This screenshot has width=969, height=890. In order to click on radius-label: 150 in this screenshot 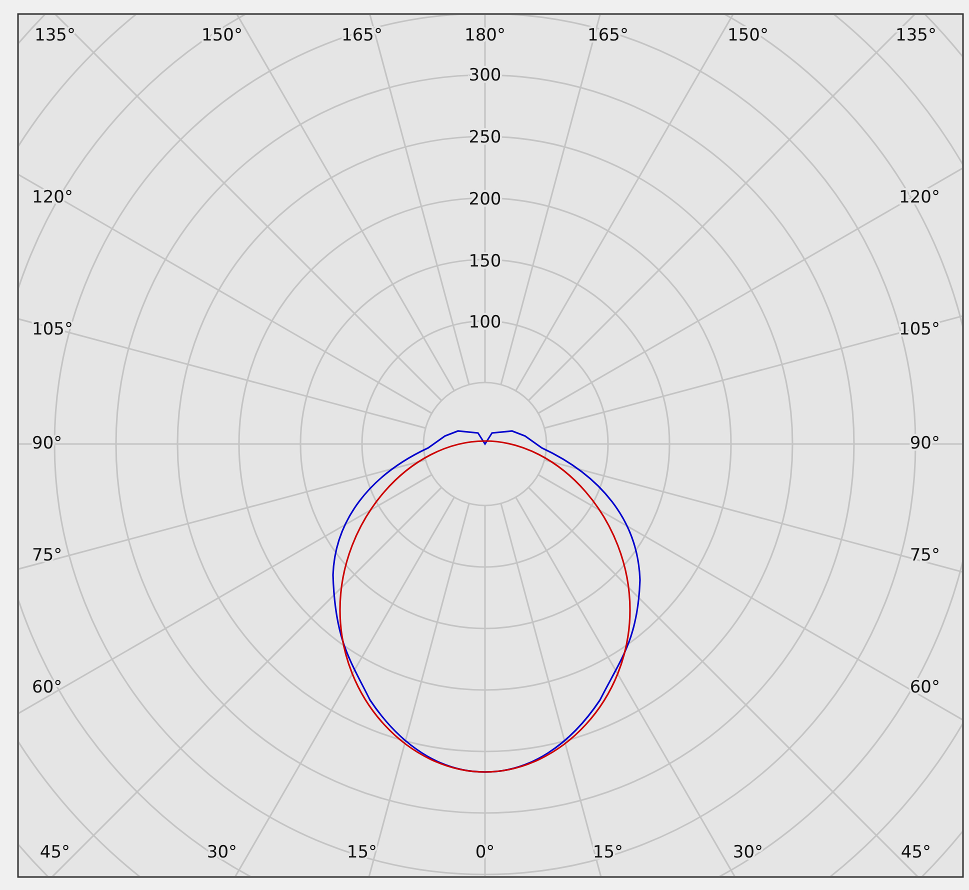, I will do `click(485, 262)`.